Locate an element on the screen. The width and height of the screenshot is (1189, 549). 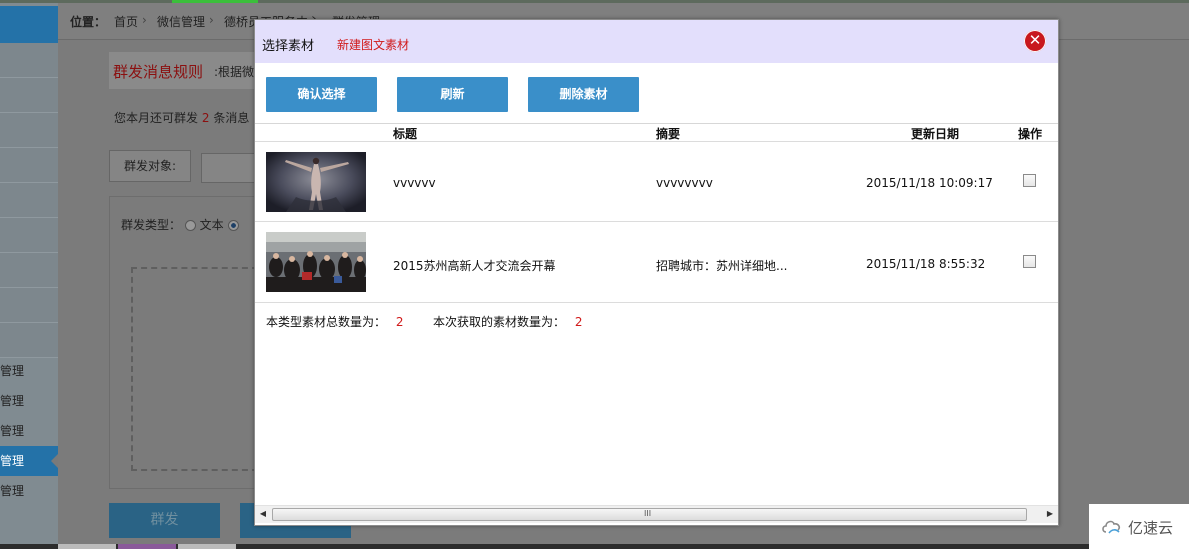
sidebar-item-active: 管理 is located at coordinates (29, 461).